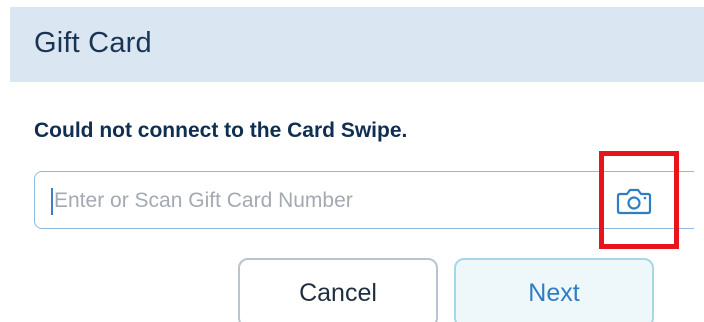  Describe the element at coordinates (554, 290) in the screenshot. I see `next-button: Next` at that location.